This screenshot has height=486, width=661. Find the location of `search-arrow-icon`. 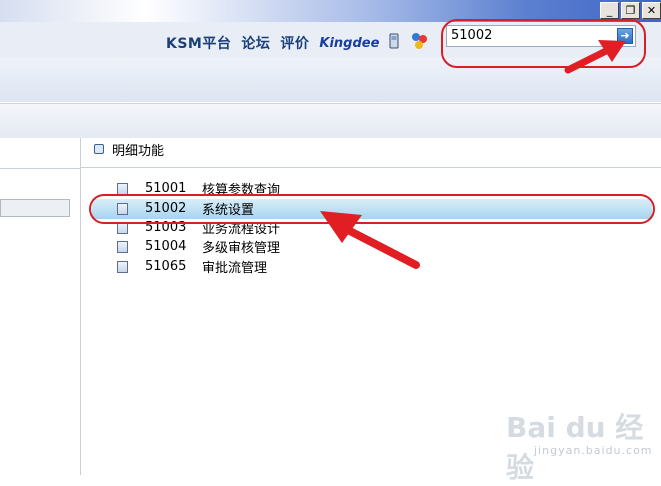

search-arrow-icon is located at coordinates (595, 57).